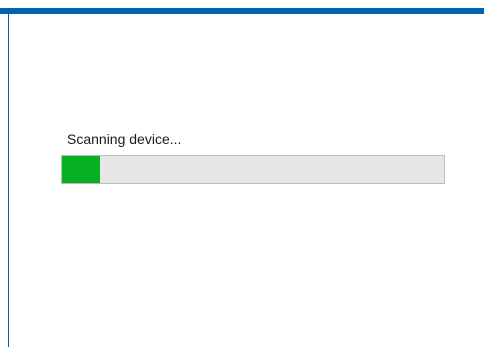 This screenshot has width=484, height=347. What do you see at coordinates (81, 169) in the screenshot?
I see `progress-bar-fill` at bounding box center [81, 169].